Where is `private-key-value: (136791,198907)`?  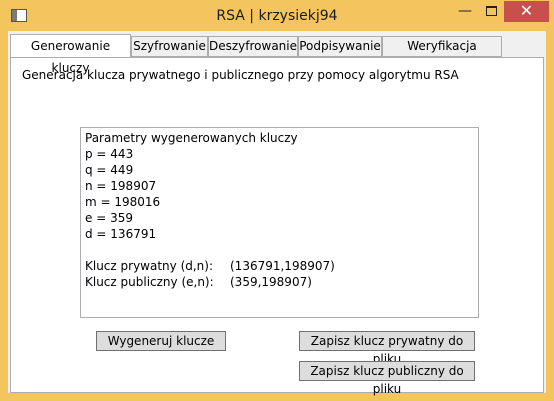 private-key-value: (136791,198907) is located at coordinates (282, 266).